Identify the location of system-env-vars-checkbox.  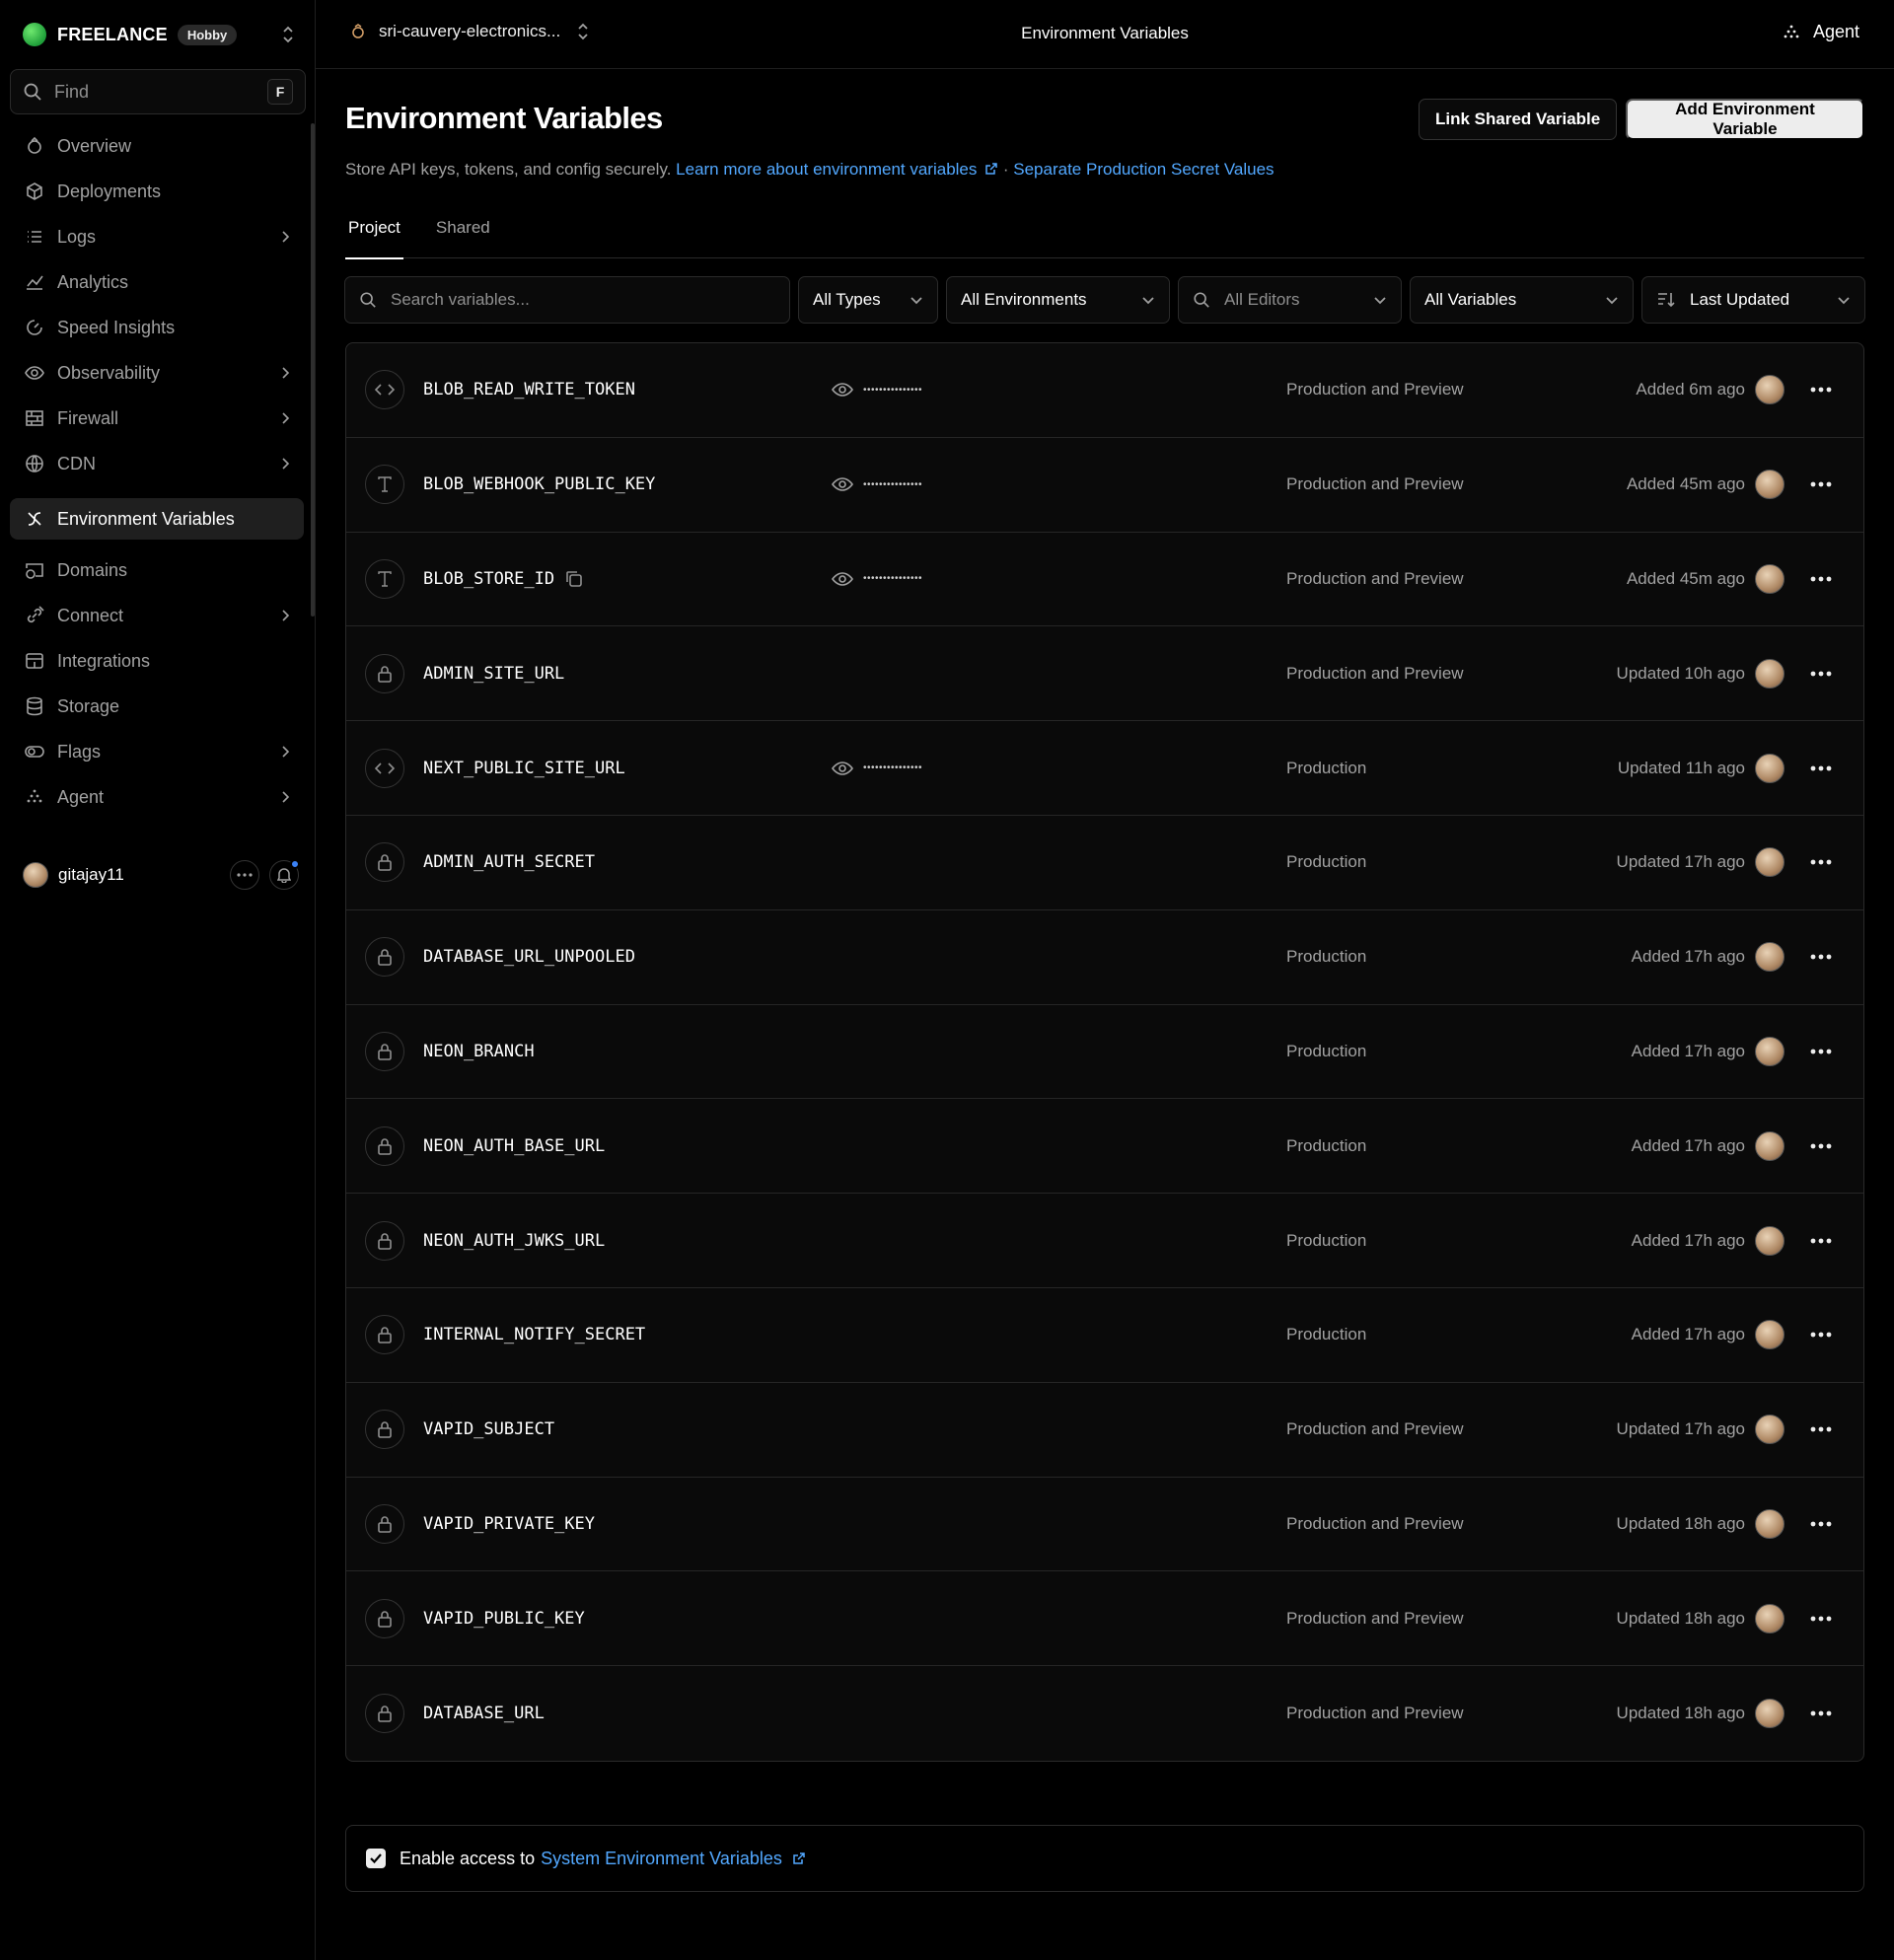
(376, 1858).